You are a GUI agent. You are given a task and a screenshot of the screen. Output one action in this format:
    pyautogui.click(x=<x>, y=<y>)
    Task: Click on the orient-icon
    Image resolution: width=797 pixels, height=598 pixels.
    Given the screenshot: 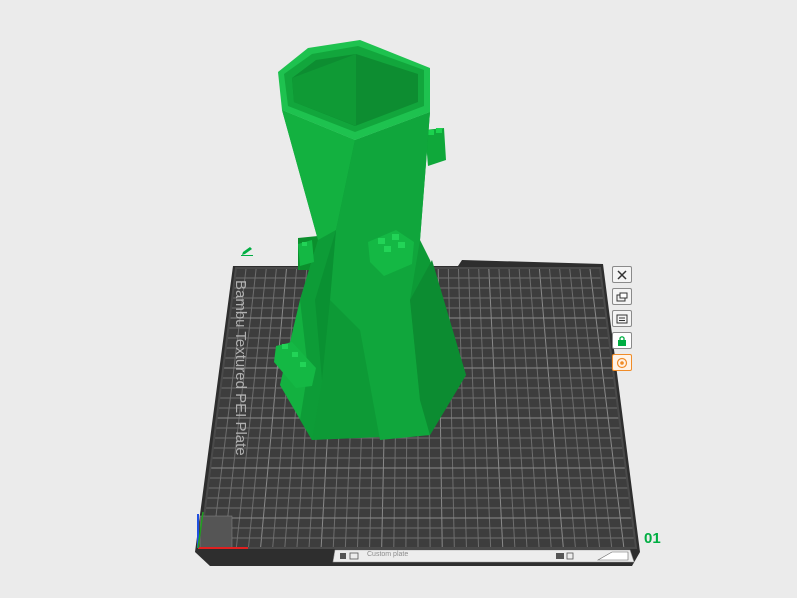 What is the action you would take?
    pyautogui.click(x=622, y=362)
    